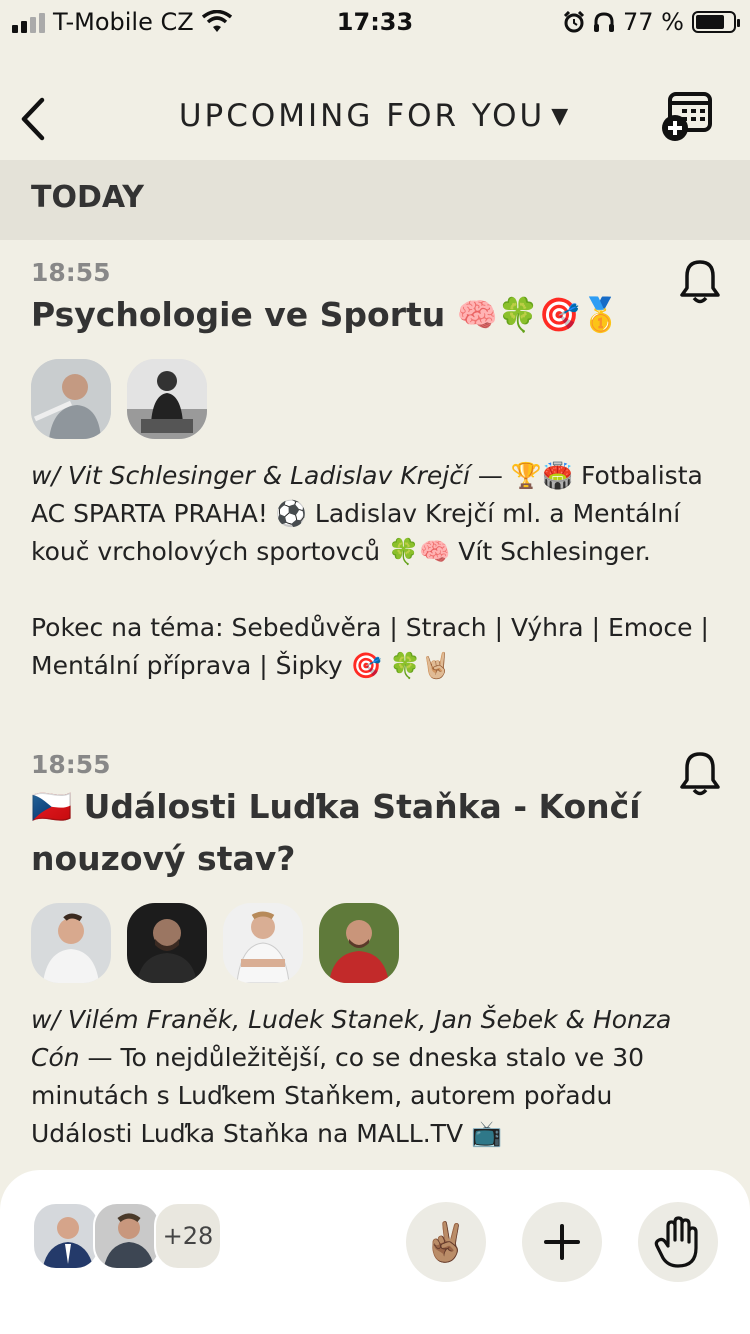  I want to click on plus-icon, so click(562, 1242).